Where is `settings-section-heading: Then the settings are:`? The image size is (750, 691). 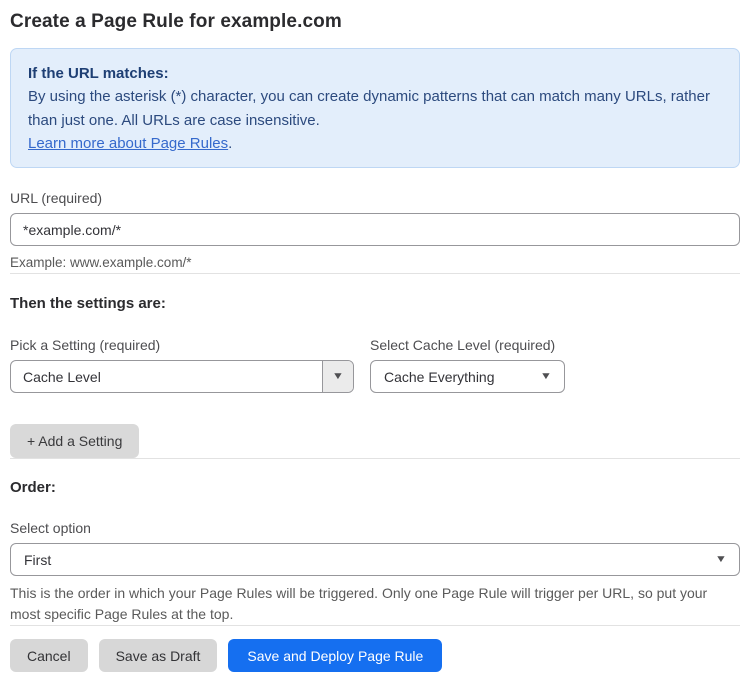
settings-section-heading: Then the settings are: is located at coordinates (88, 304).